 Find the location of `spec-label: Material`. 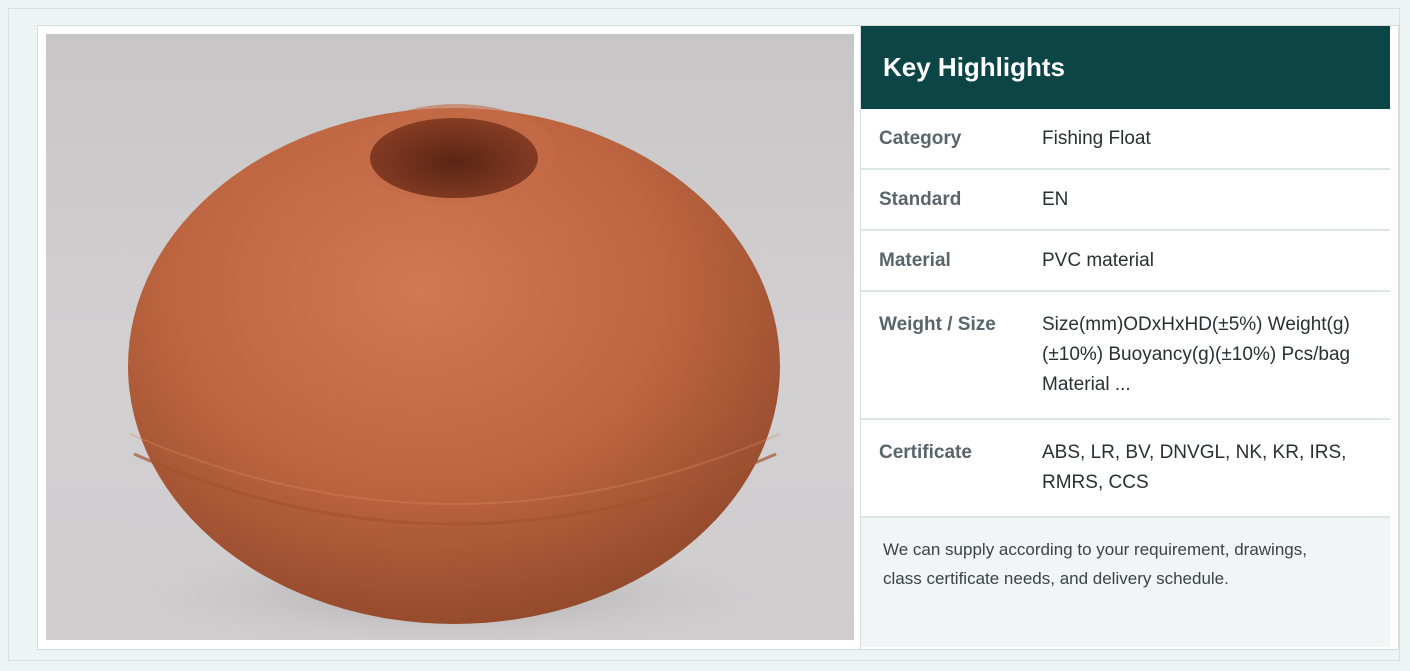

spec-label: Material is located at coordinates (915, 260).